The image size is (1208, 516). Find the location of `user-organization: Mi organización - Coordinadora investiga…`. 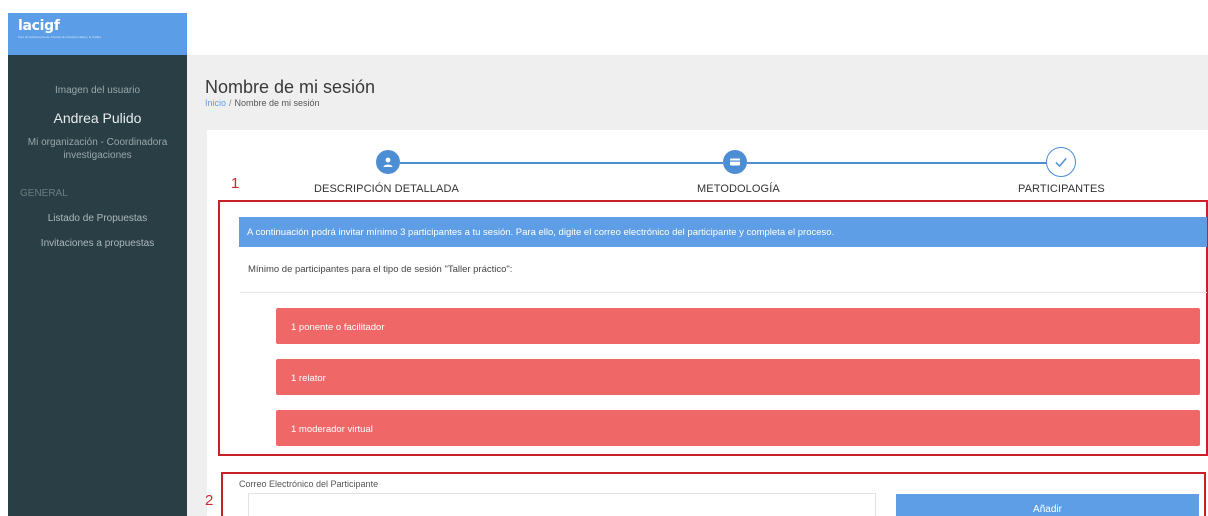

user-organization: Mi organización - Coordinadora investiga… is located at coordinates (97, 149).